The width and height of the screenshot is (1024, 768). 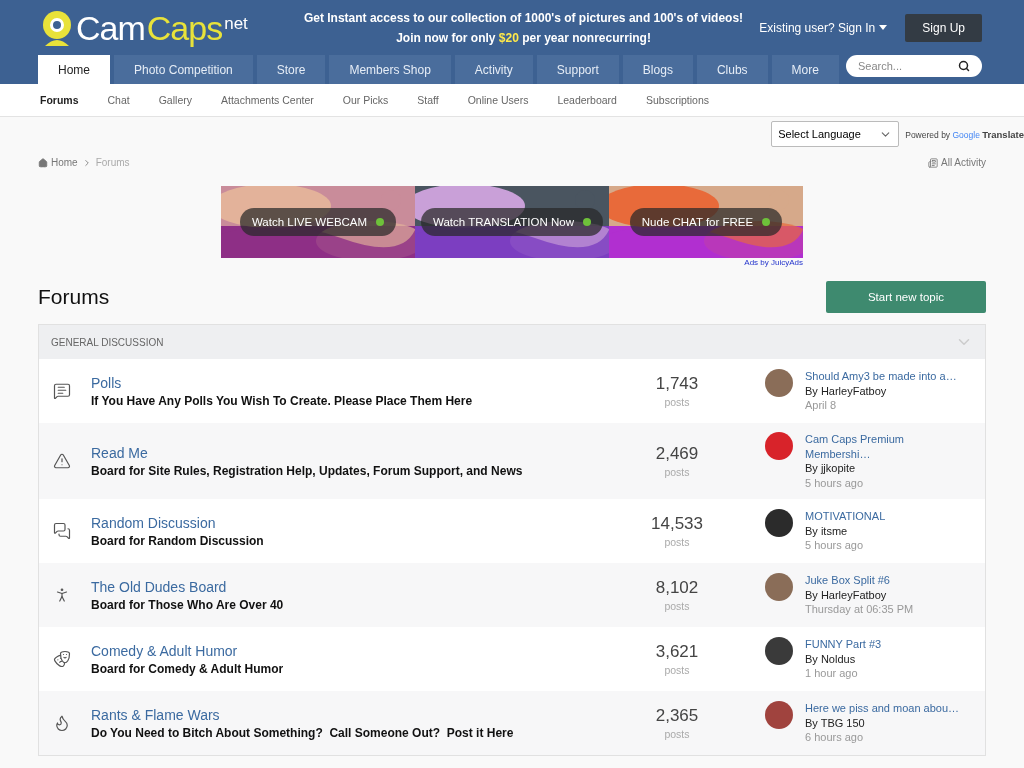 I want to click on last-post-link: FUNNY Part #3, so click(x=843, y=644).